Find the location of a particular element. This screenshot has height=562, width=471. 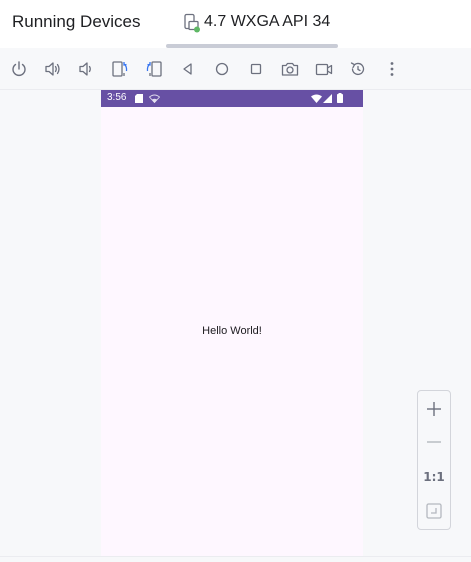

overview-square-icon is located at coordinates (256, 69).